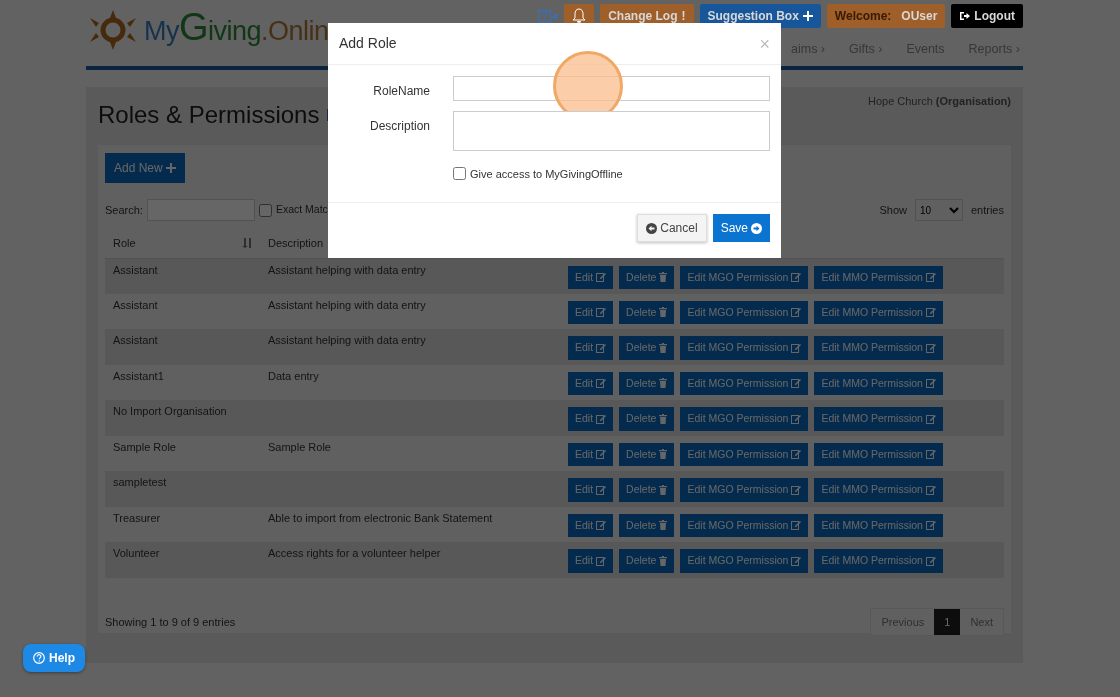 The width and height of the screenshot is (1120, 697). I want to click on sort-icon, so click(247, 243).